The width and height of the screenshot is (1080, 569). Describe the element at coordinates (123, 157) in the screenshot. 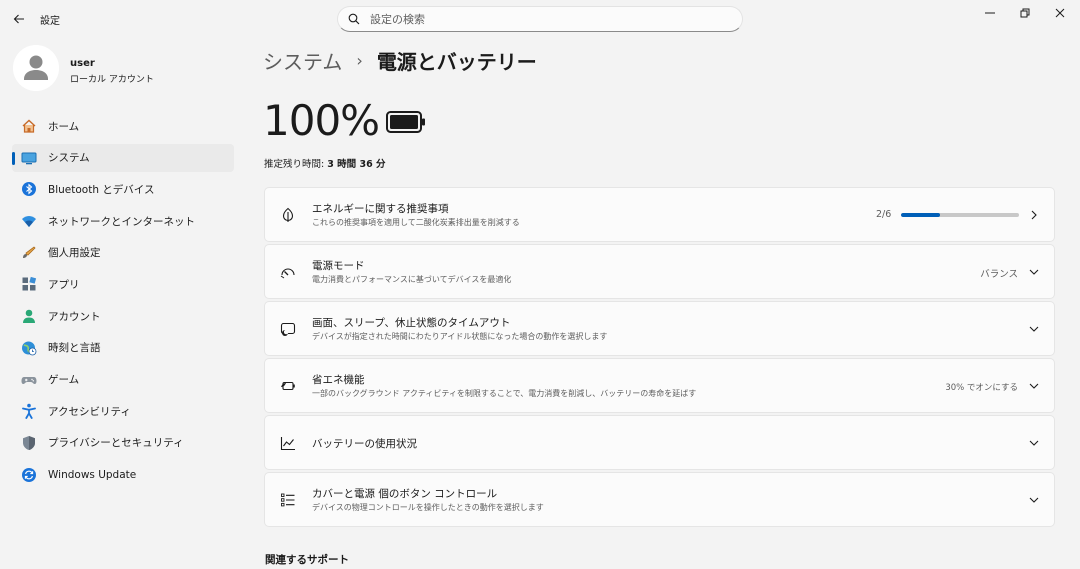

I see `sidebar-item-system: システム` at that location.